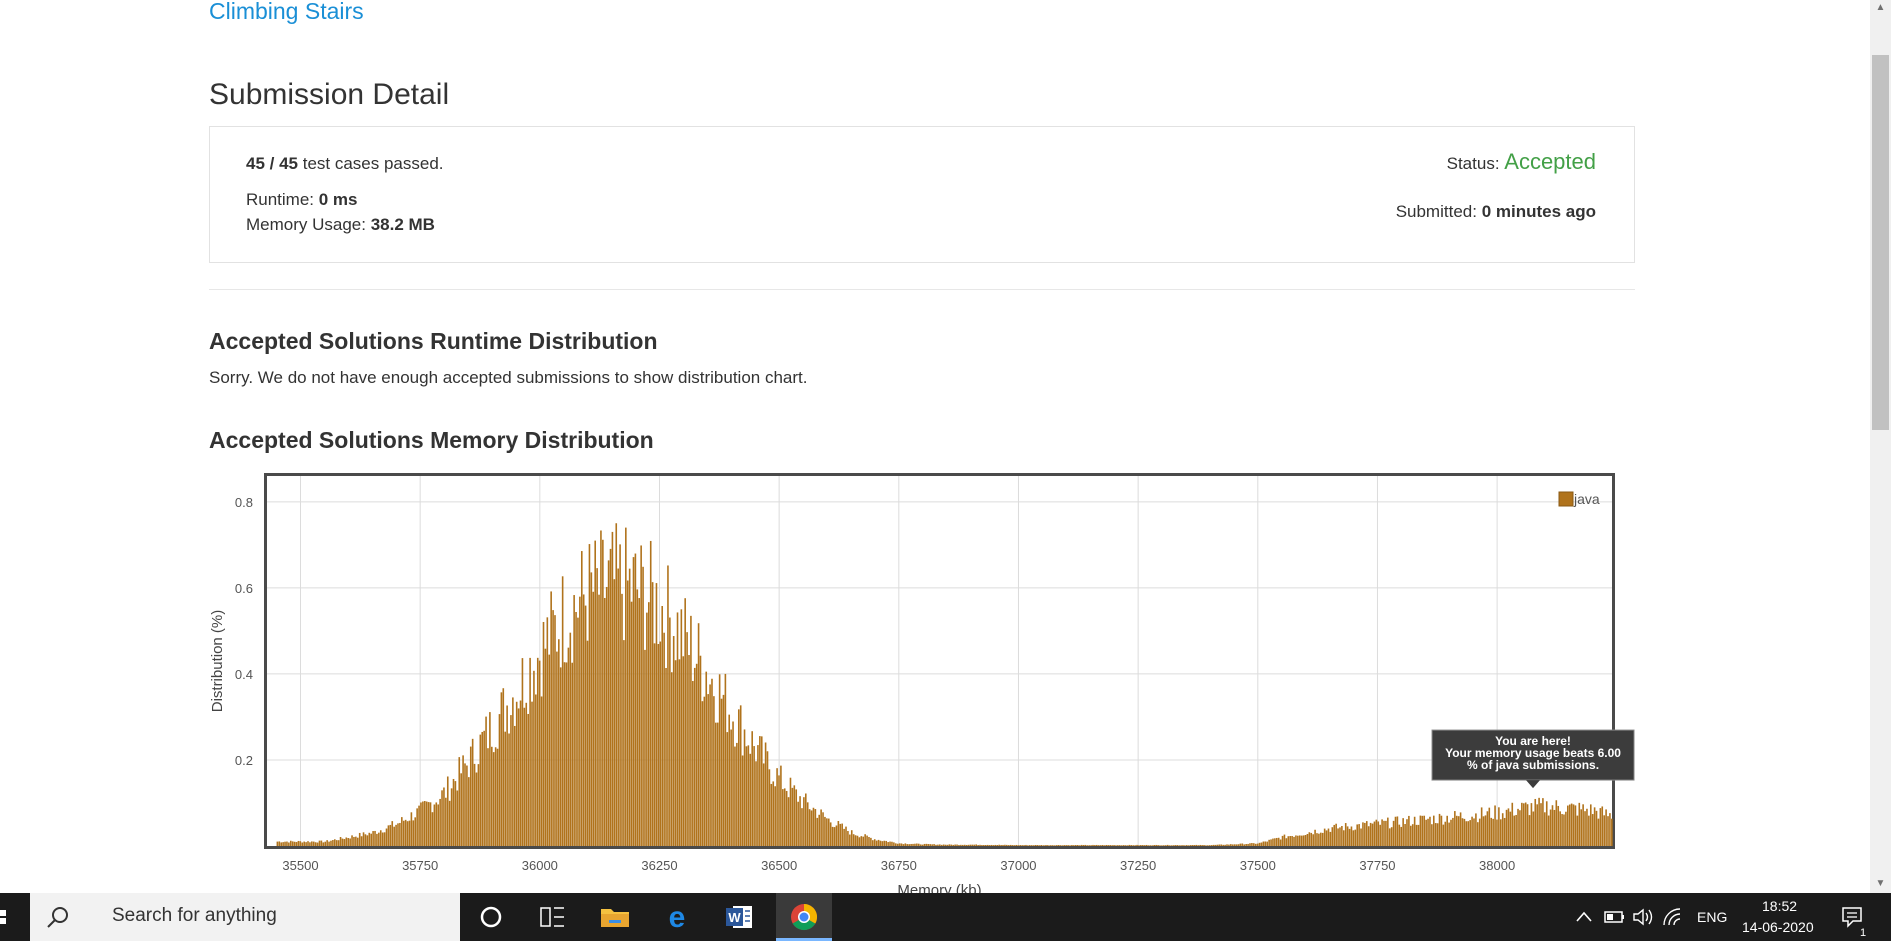 The width and height of the screenshot is (1891, 946). I want to click on status-badge: Accepted, so click(1550, 161).